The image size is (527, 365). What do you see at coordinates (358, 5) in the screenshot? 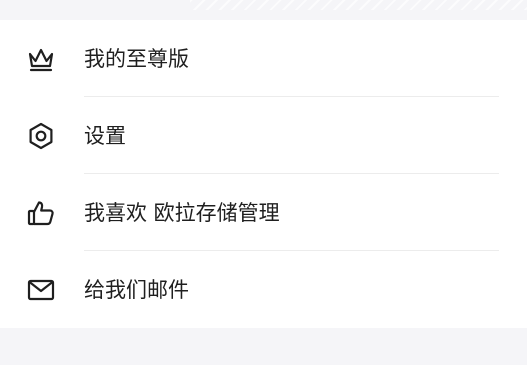
I see `decorative-pattern` at bounding box center [358, 5].